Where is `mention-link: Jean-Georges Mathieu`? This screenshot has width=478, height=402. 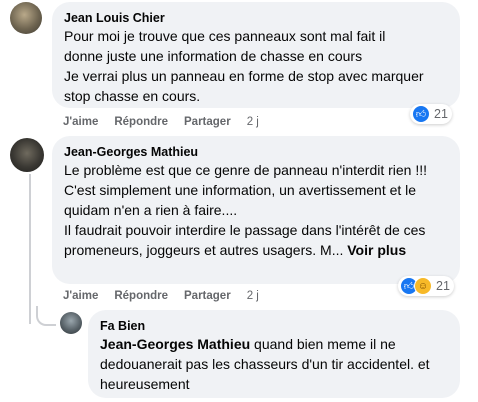 mention-link: Jean-Georges Mathieu is located at coordinates (175, 344).